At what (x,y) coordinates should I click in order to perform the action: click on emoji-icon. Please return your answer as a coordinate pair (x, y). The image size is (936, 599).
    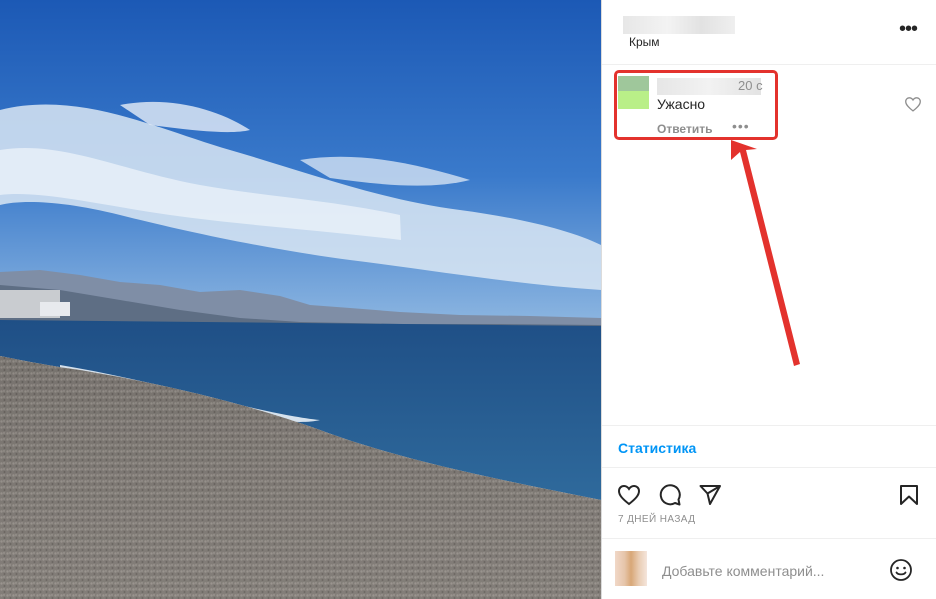
    Looking at the image, I should click on (901, 570).